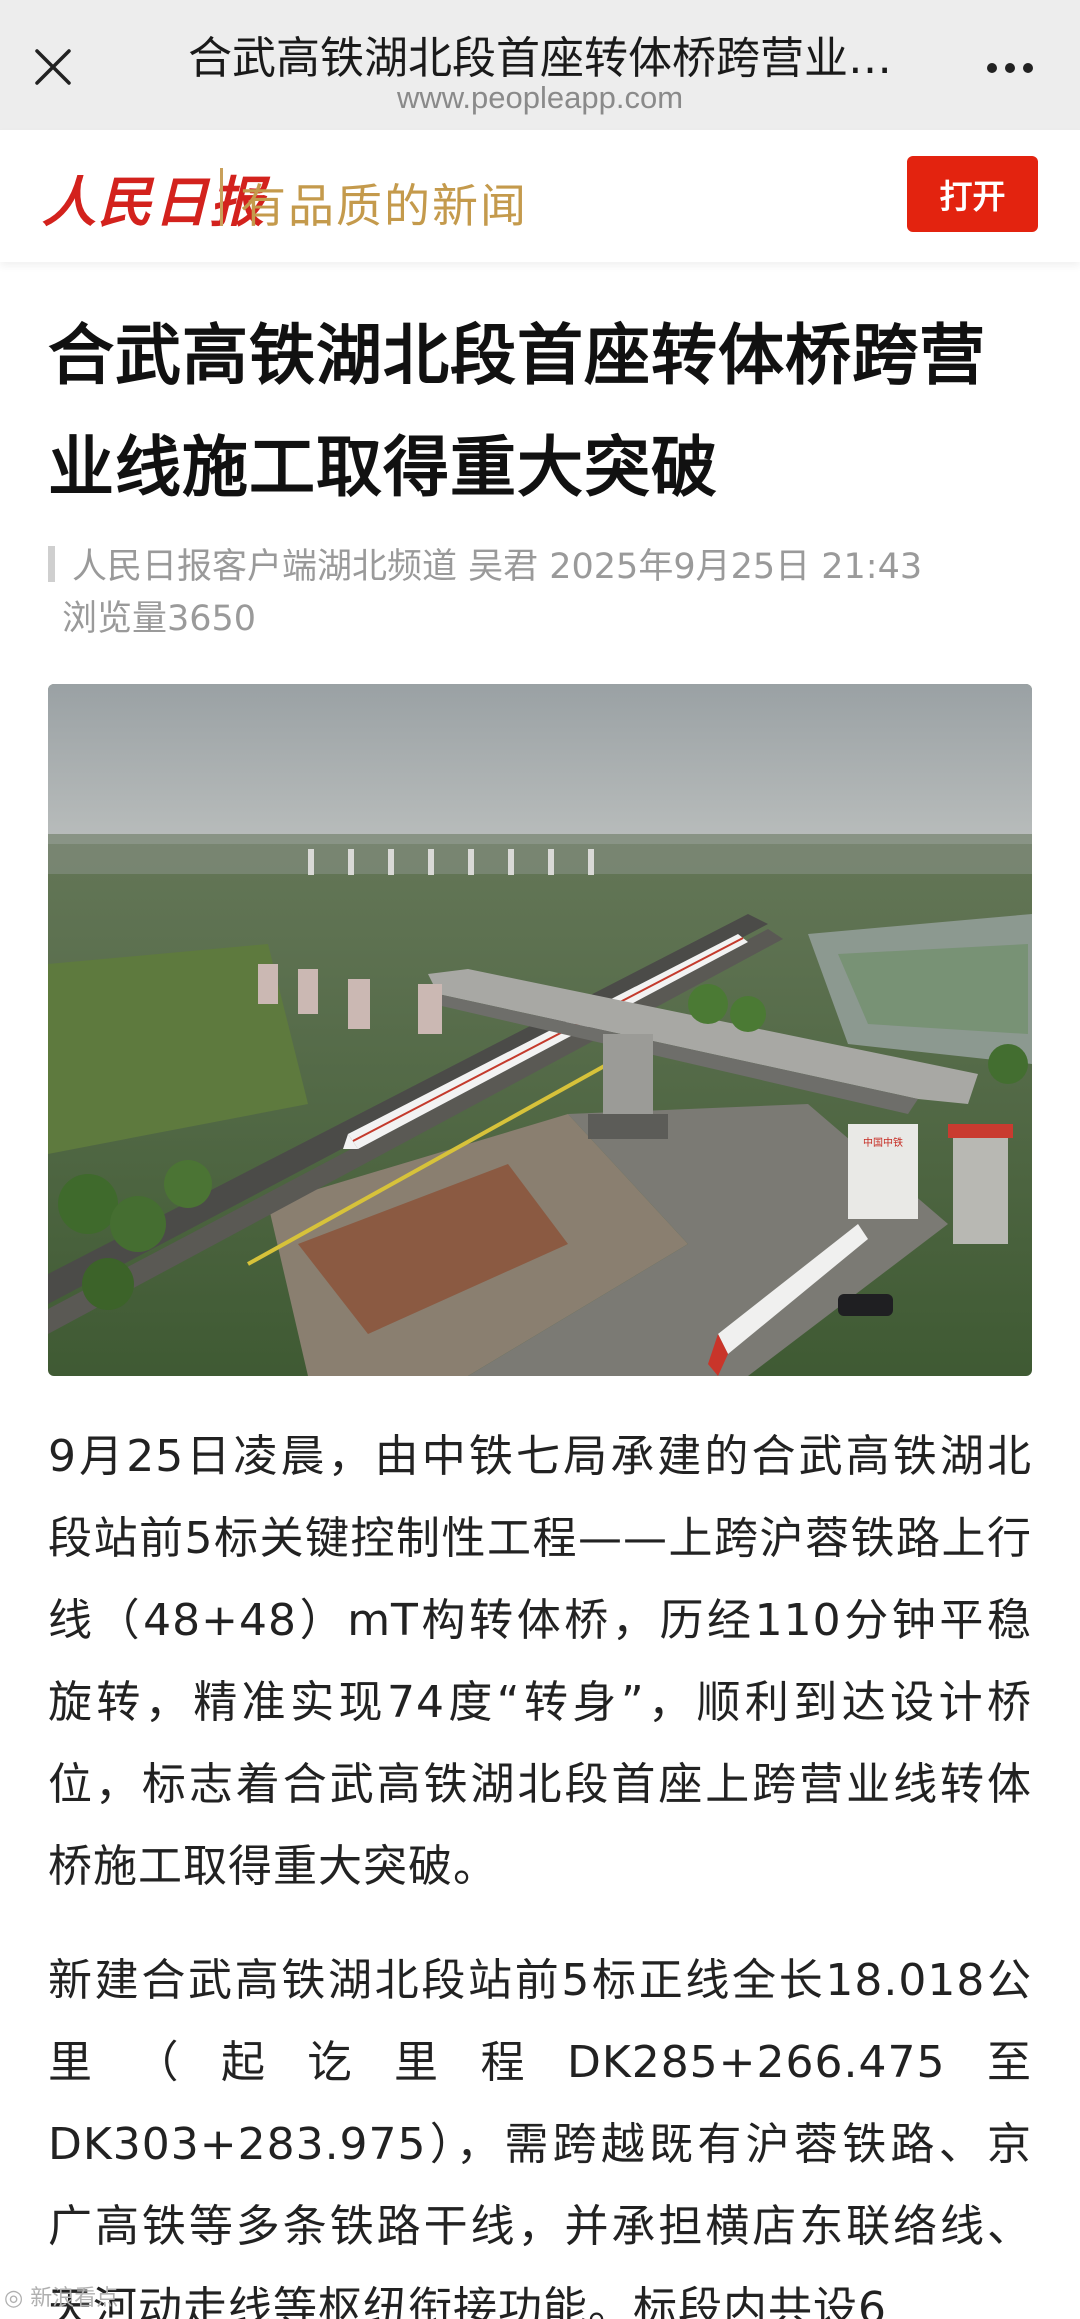 The height and width of the screenshot is (2319, 1080). What do you see at coordinates (540, 97) in the screenshot?
I see `page-url: www.peopleapp.com` at bounding box center [540, 97].